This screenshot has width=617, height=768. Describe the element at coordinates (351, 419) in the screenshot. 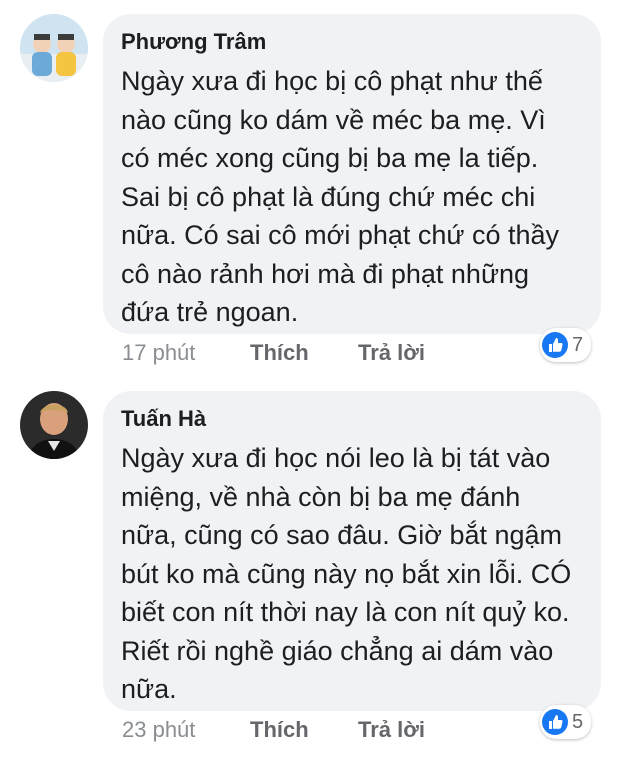

I see `comment-author: Tuấn Hà` at that location.